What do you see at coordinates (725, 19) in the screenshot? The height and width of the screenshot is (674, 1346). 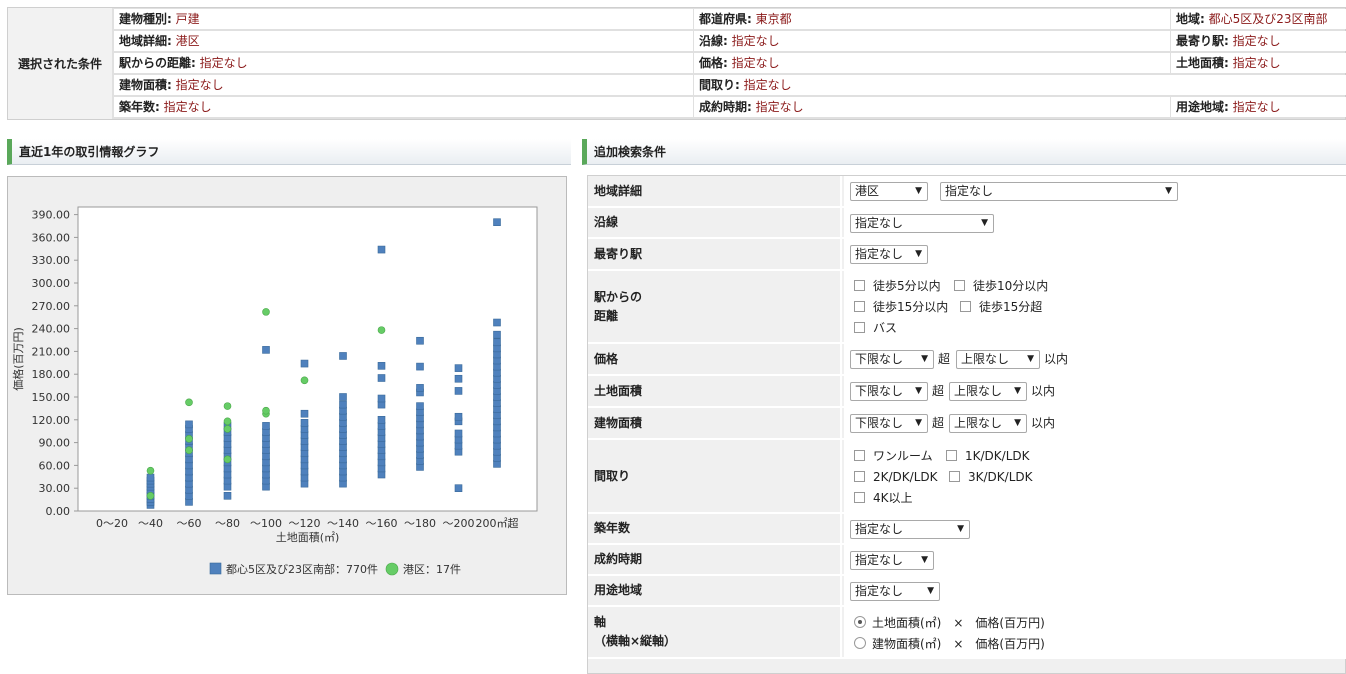 I see `condition-label: 都道府県:` at bounding box center [725, 19].